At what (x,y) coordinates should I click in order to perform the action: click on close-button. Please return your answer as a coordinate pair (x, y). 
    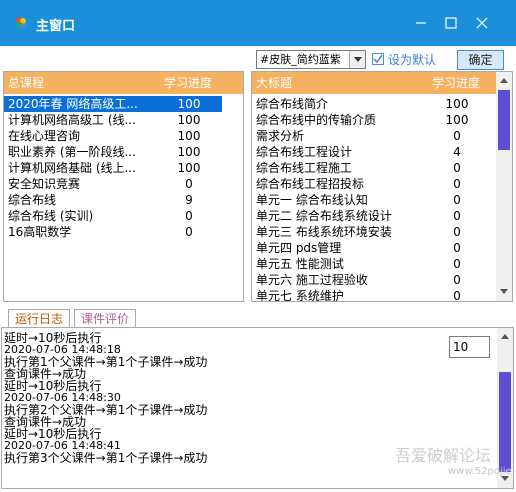
    Looking at the image, I should click on (482, 23).